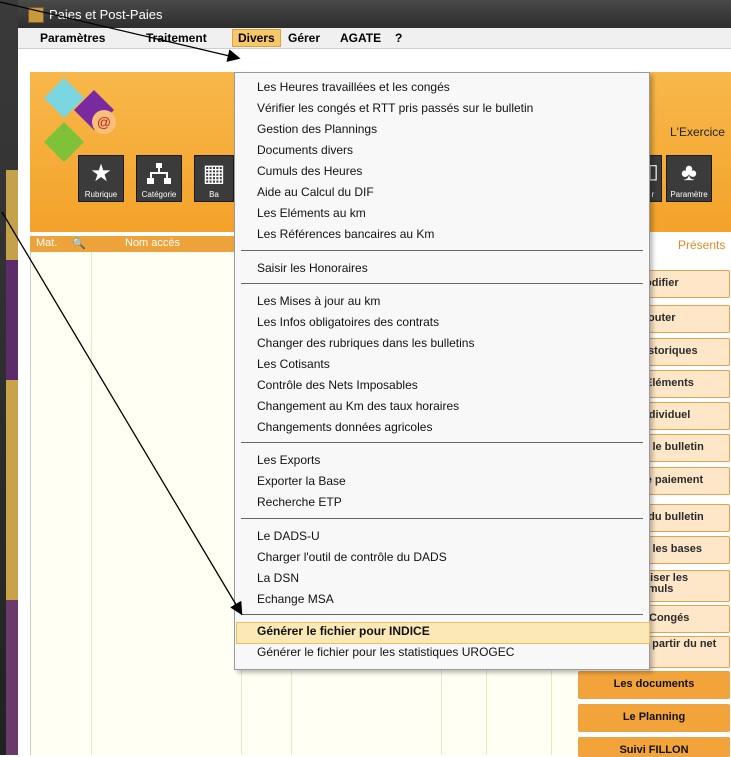  I want to click on grid-header: Mat. 🔍 Nom accès, so click(135, 244).